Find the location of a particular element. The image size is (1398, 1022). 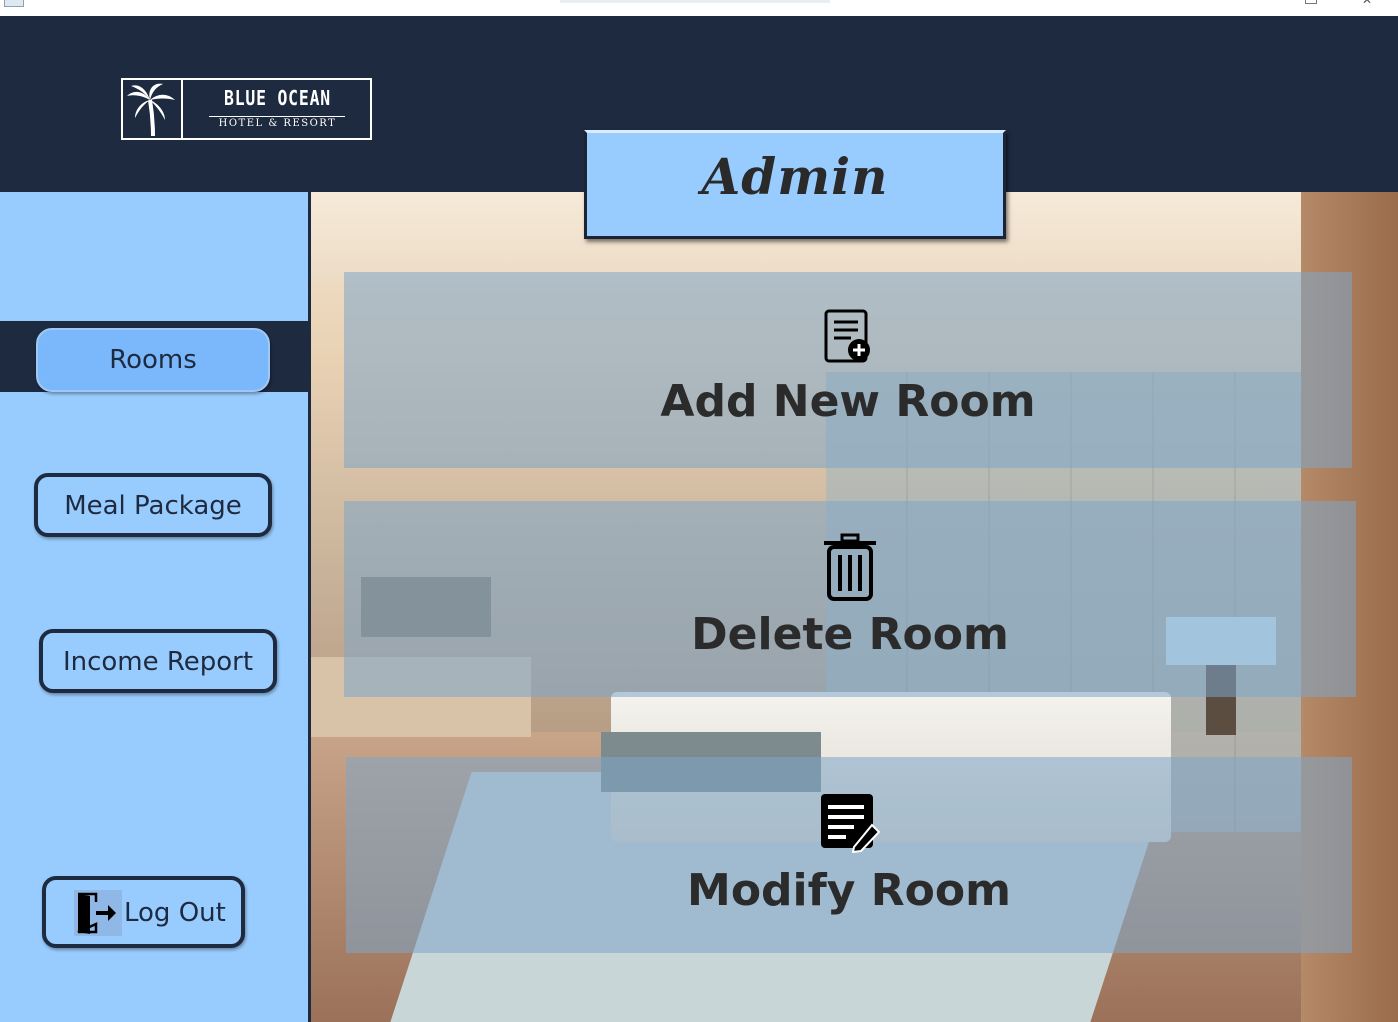

modify-room-card: Modify Room is located at coordinates (849, 855).